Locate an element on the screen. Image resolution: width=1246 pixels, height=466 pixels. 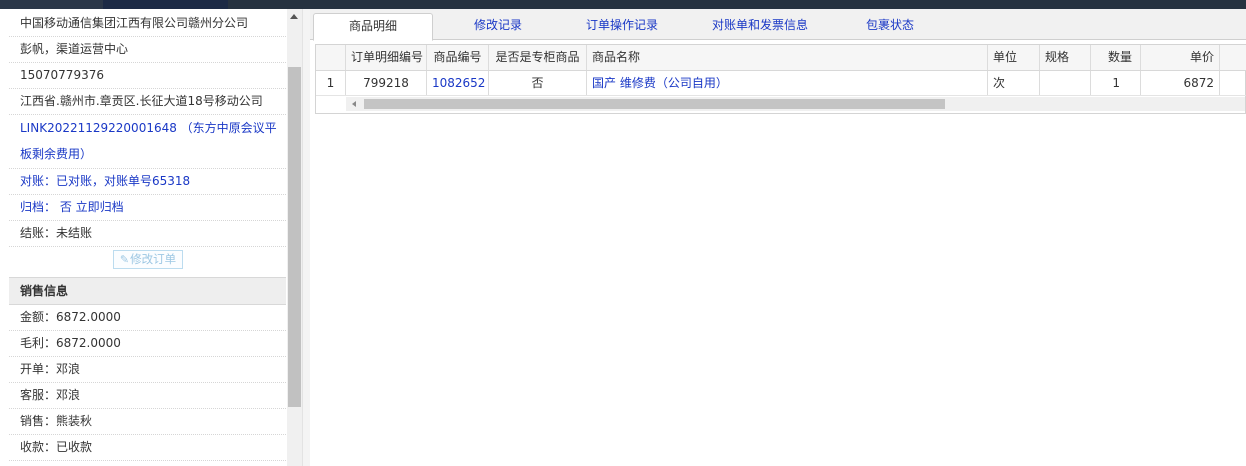
counter-flag-cell: 否 is located at coordinates (538, 83).